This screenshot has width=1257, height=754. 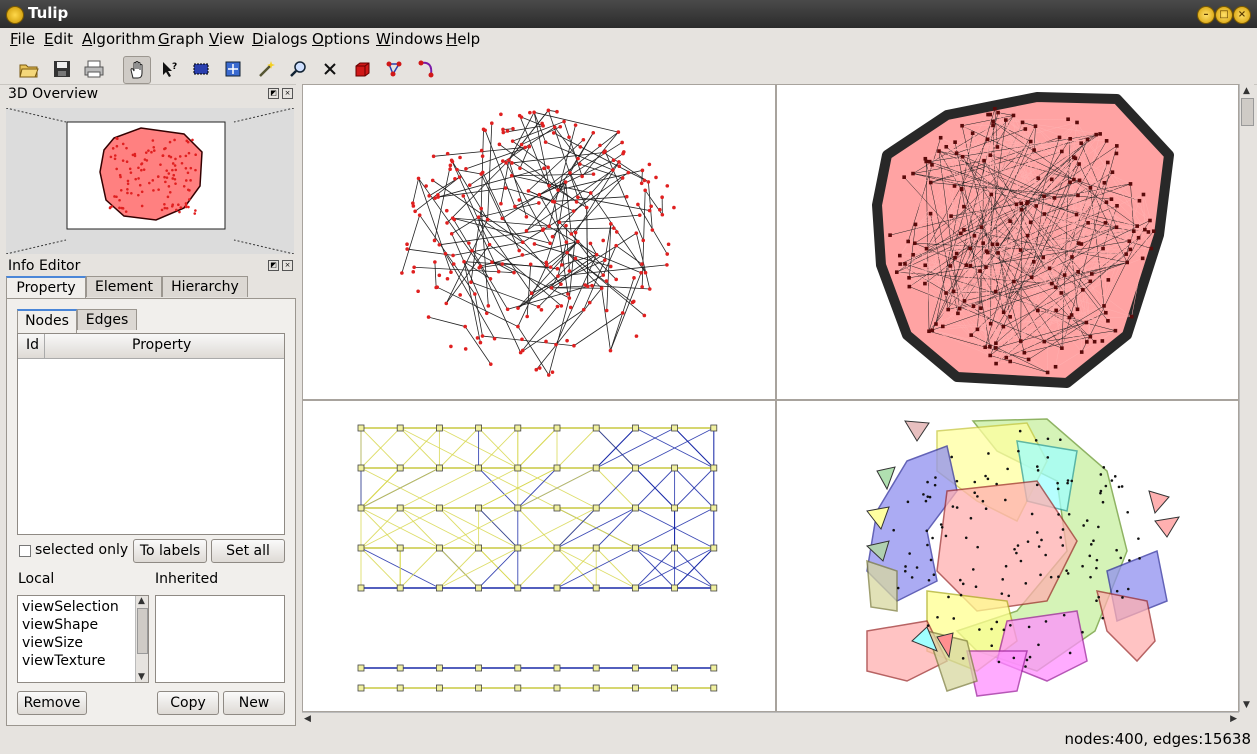 What do you see at coordinates (94, 69) in the screenshot?
I see `print-icon` at bounding box center [94, 69].